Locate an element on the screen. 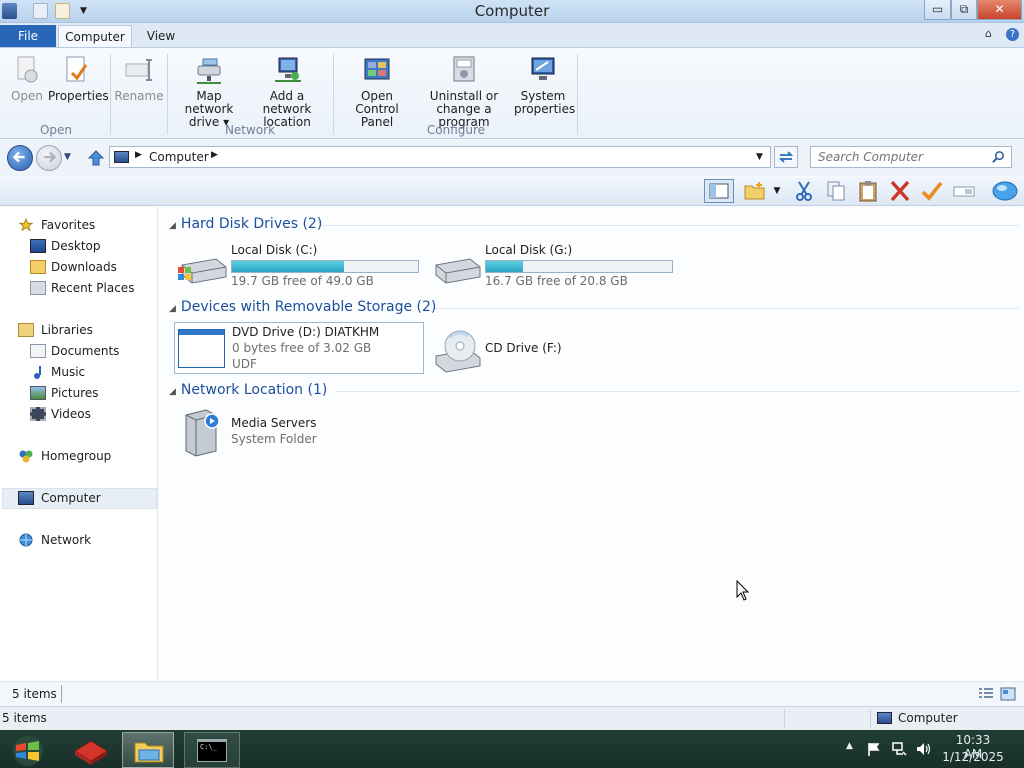 The height and width of the screenshot is (768, 1024). close-button: ✕ is located at coordinates (999, 10).